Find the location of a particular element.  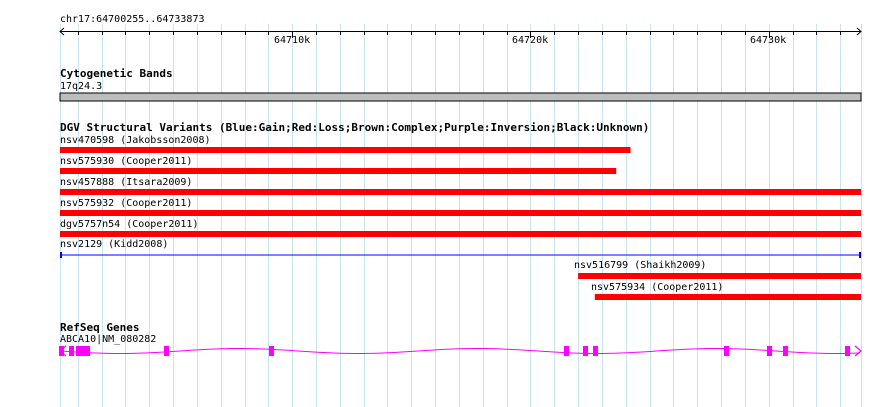

strand-arrow-icon is located at coordinates (858, 351).